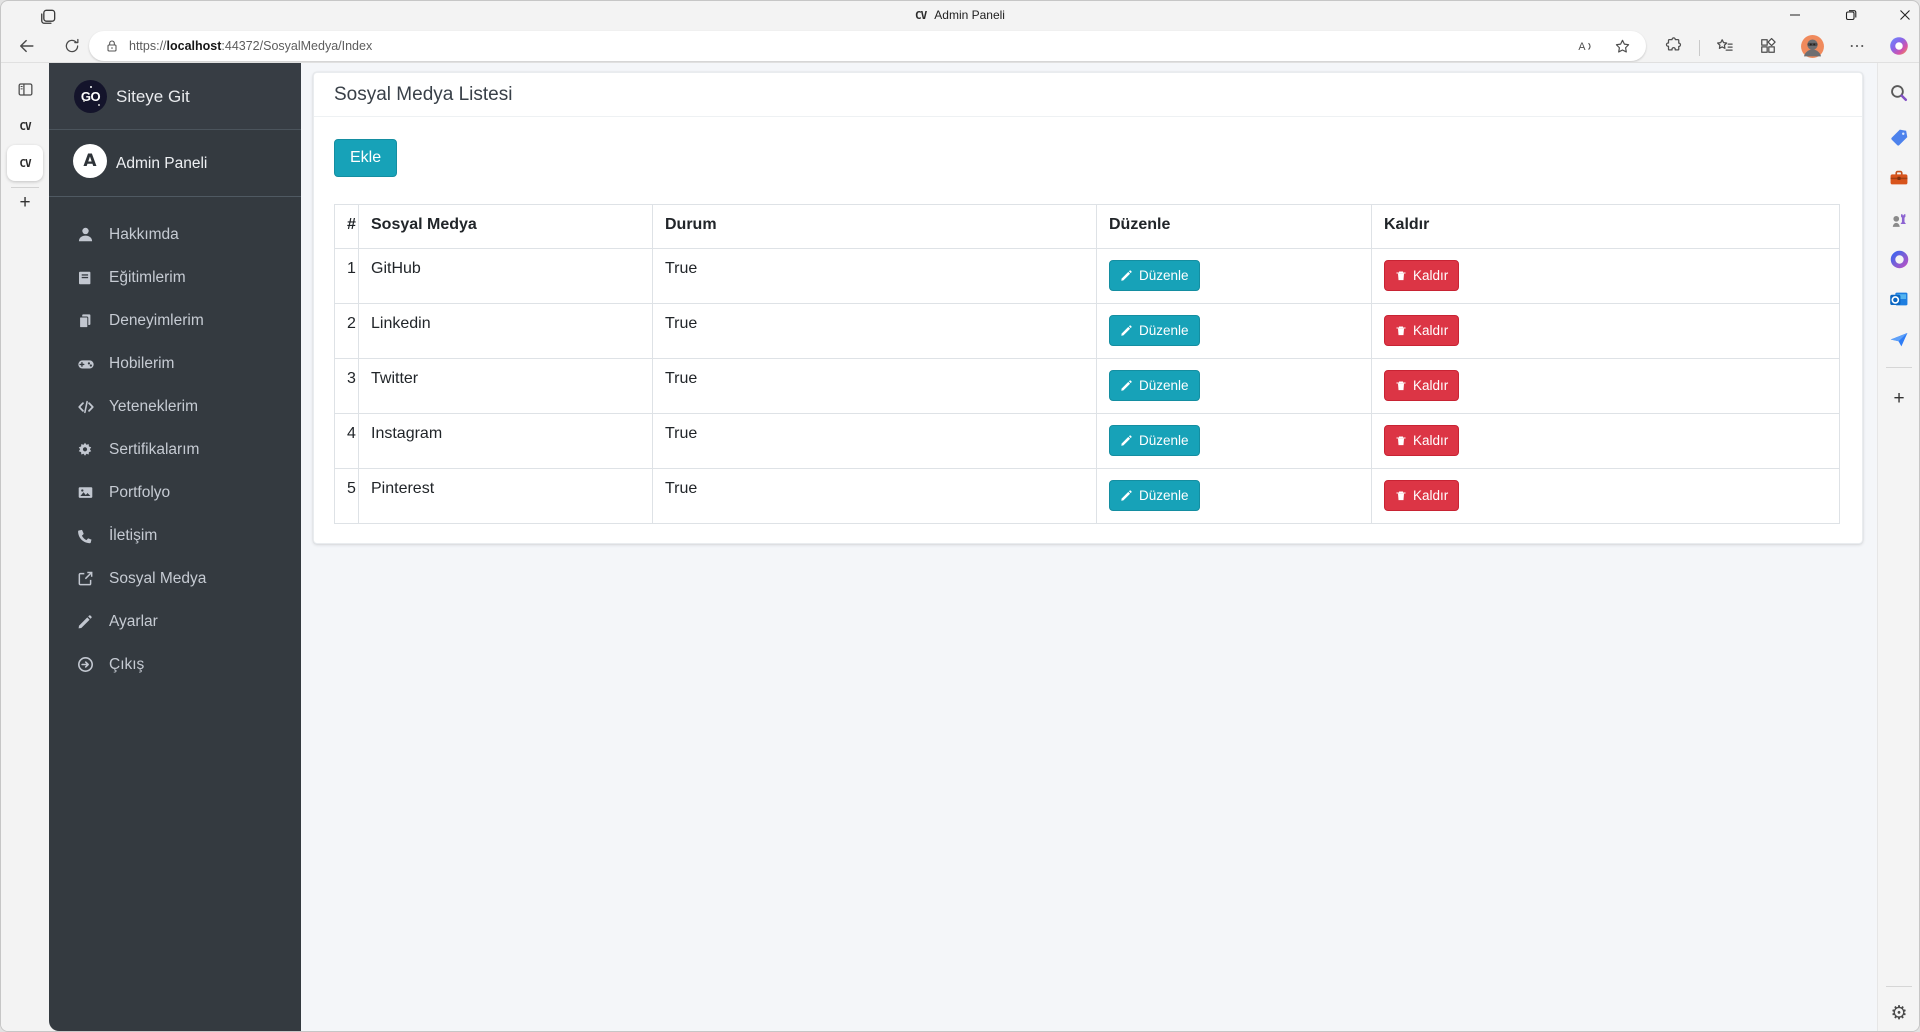 The height and width of the screenshot is (1032, 1920). Describe the element at coordinates (175, 664) in the screenshot. I see `sidebar-item-signout: Çıkış` at that location.